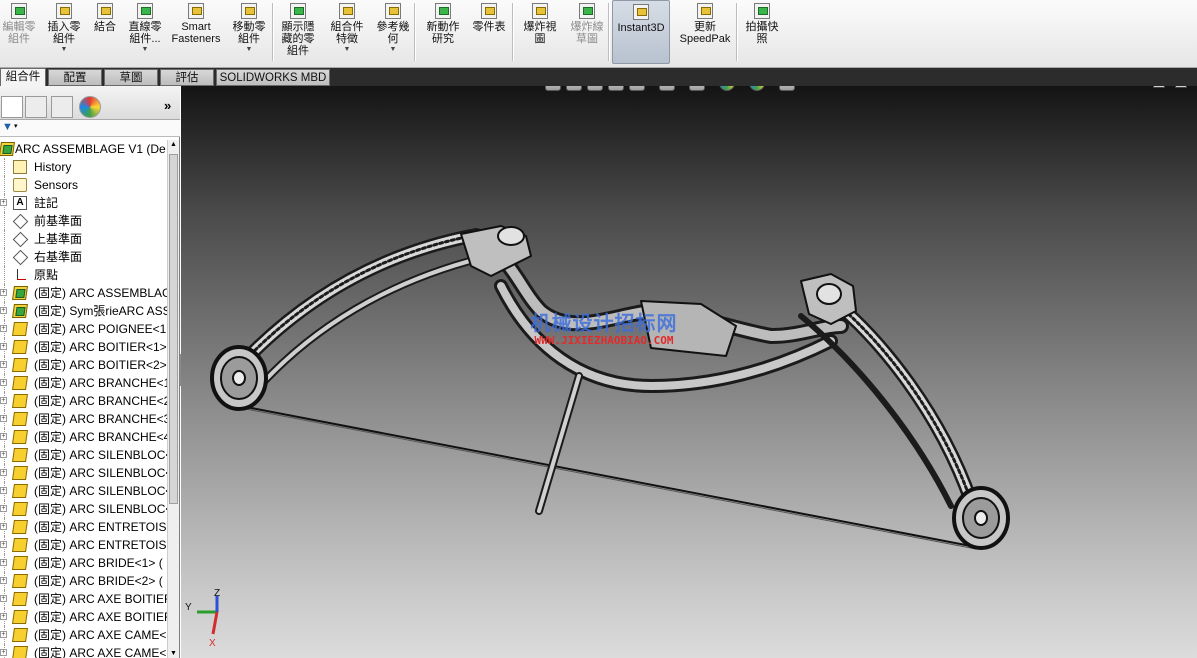 This screenshot has width=1197, height=658. Describe the element at coordinates (540, 32) in the screenshot. I see `exploded-view-button: 爆炸視 圖` at that location.